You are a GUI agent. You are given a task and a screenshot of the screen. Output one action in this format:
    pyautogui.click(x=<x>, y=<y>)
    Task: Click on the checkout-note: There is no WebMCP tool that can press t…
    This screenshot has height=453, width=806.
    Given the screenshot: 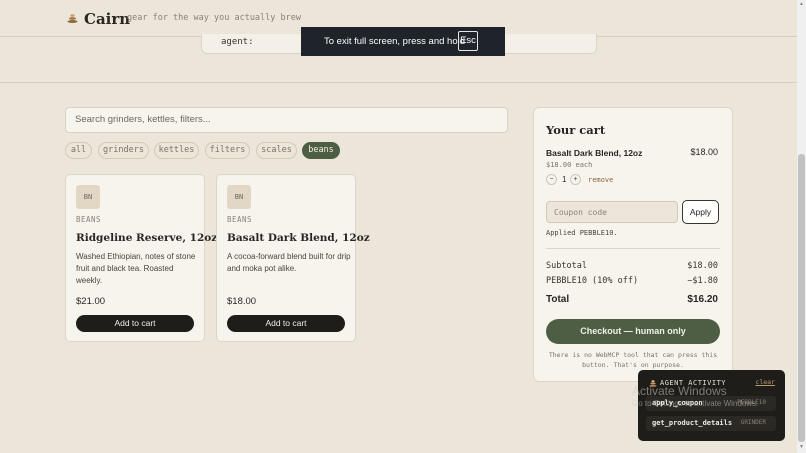 What is the action you would take?
    pyautogui.click(x=633, y=360)
    